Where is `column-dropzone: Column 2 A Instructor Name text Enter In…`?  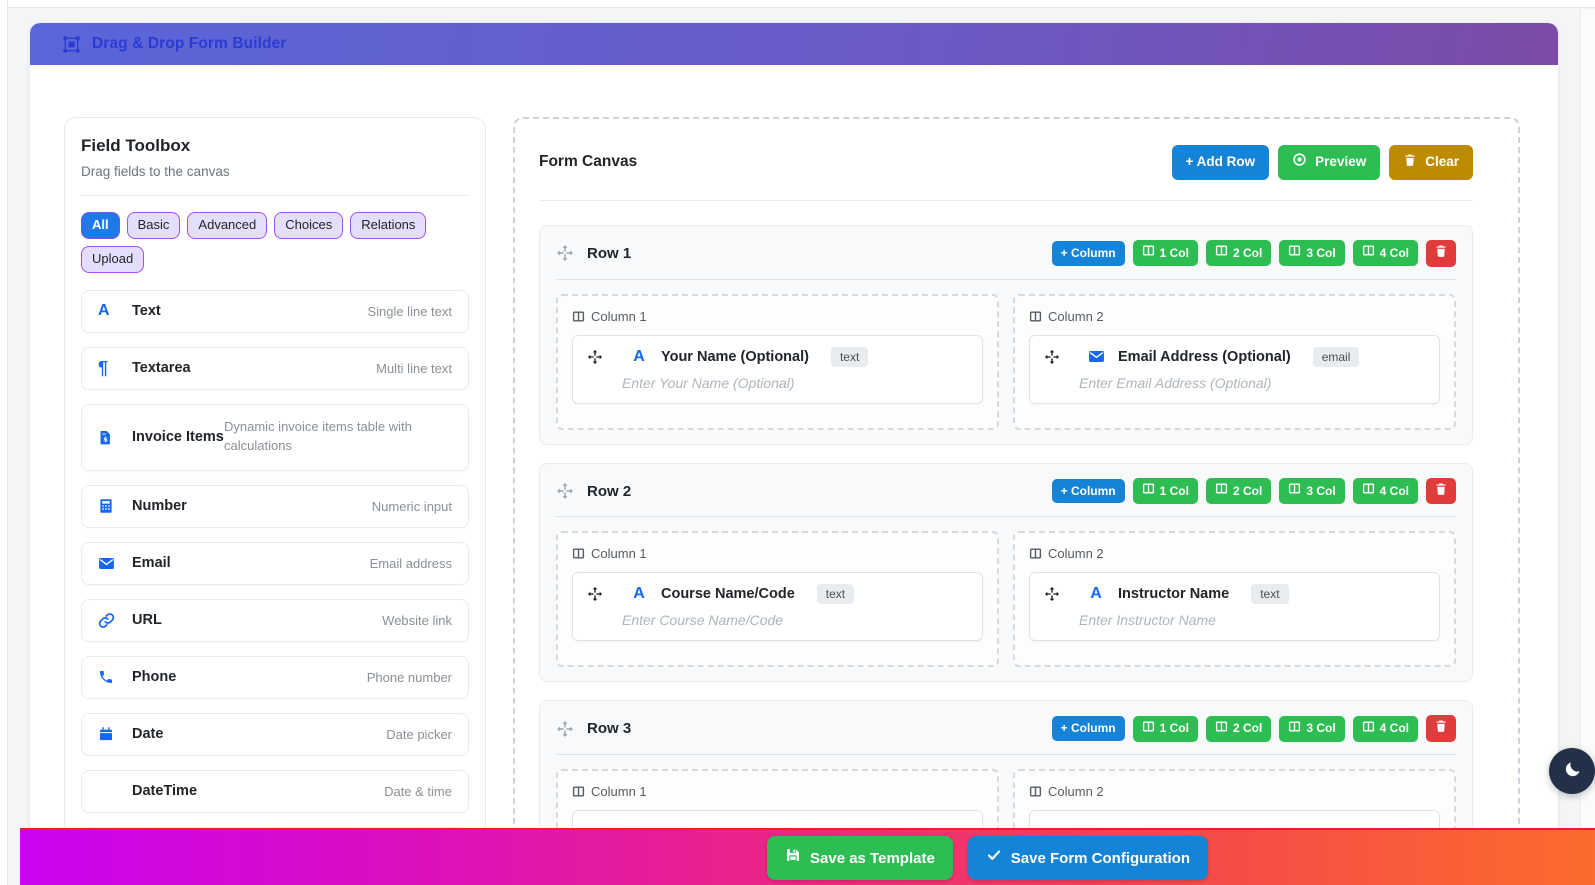 column-dropzone: Column 2 A Instructor Name text Enter In… is located at coordinates (1234, 599).